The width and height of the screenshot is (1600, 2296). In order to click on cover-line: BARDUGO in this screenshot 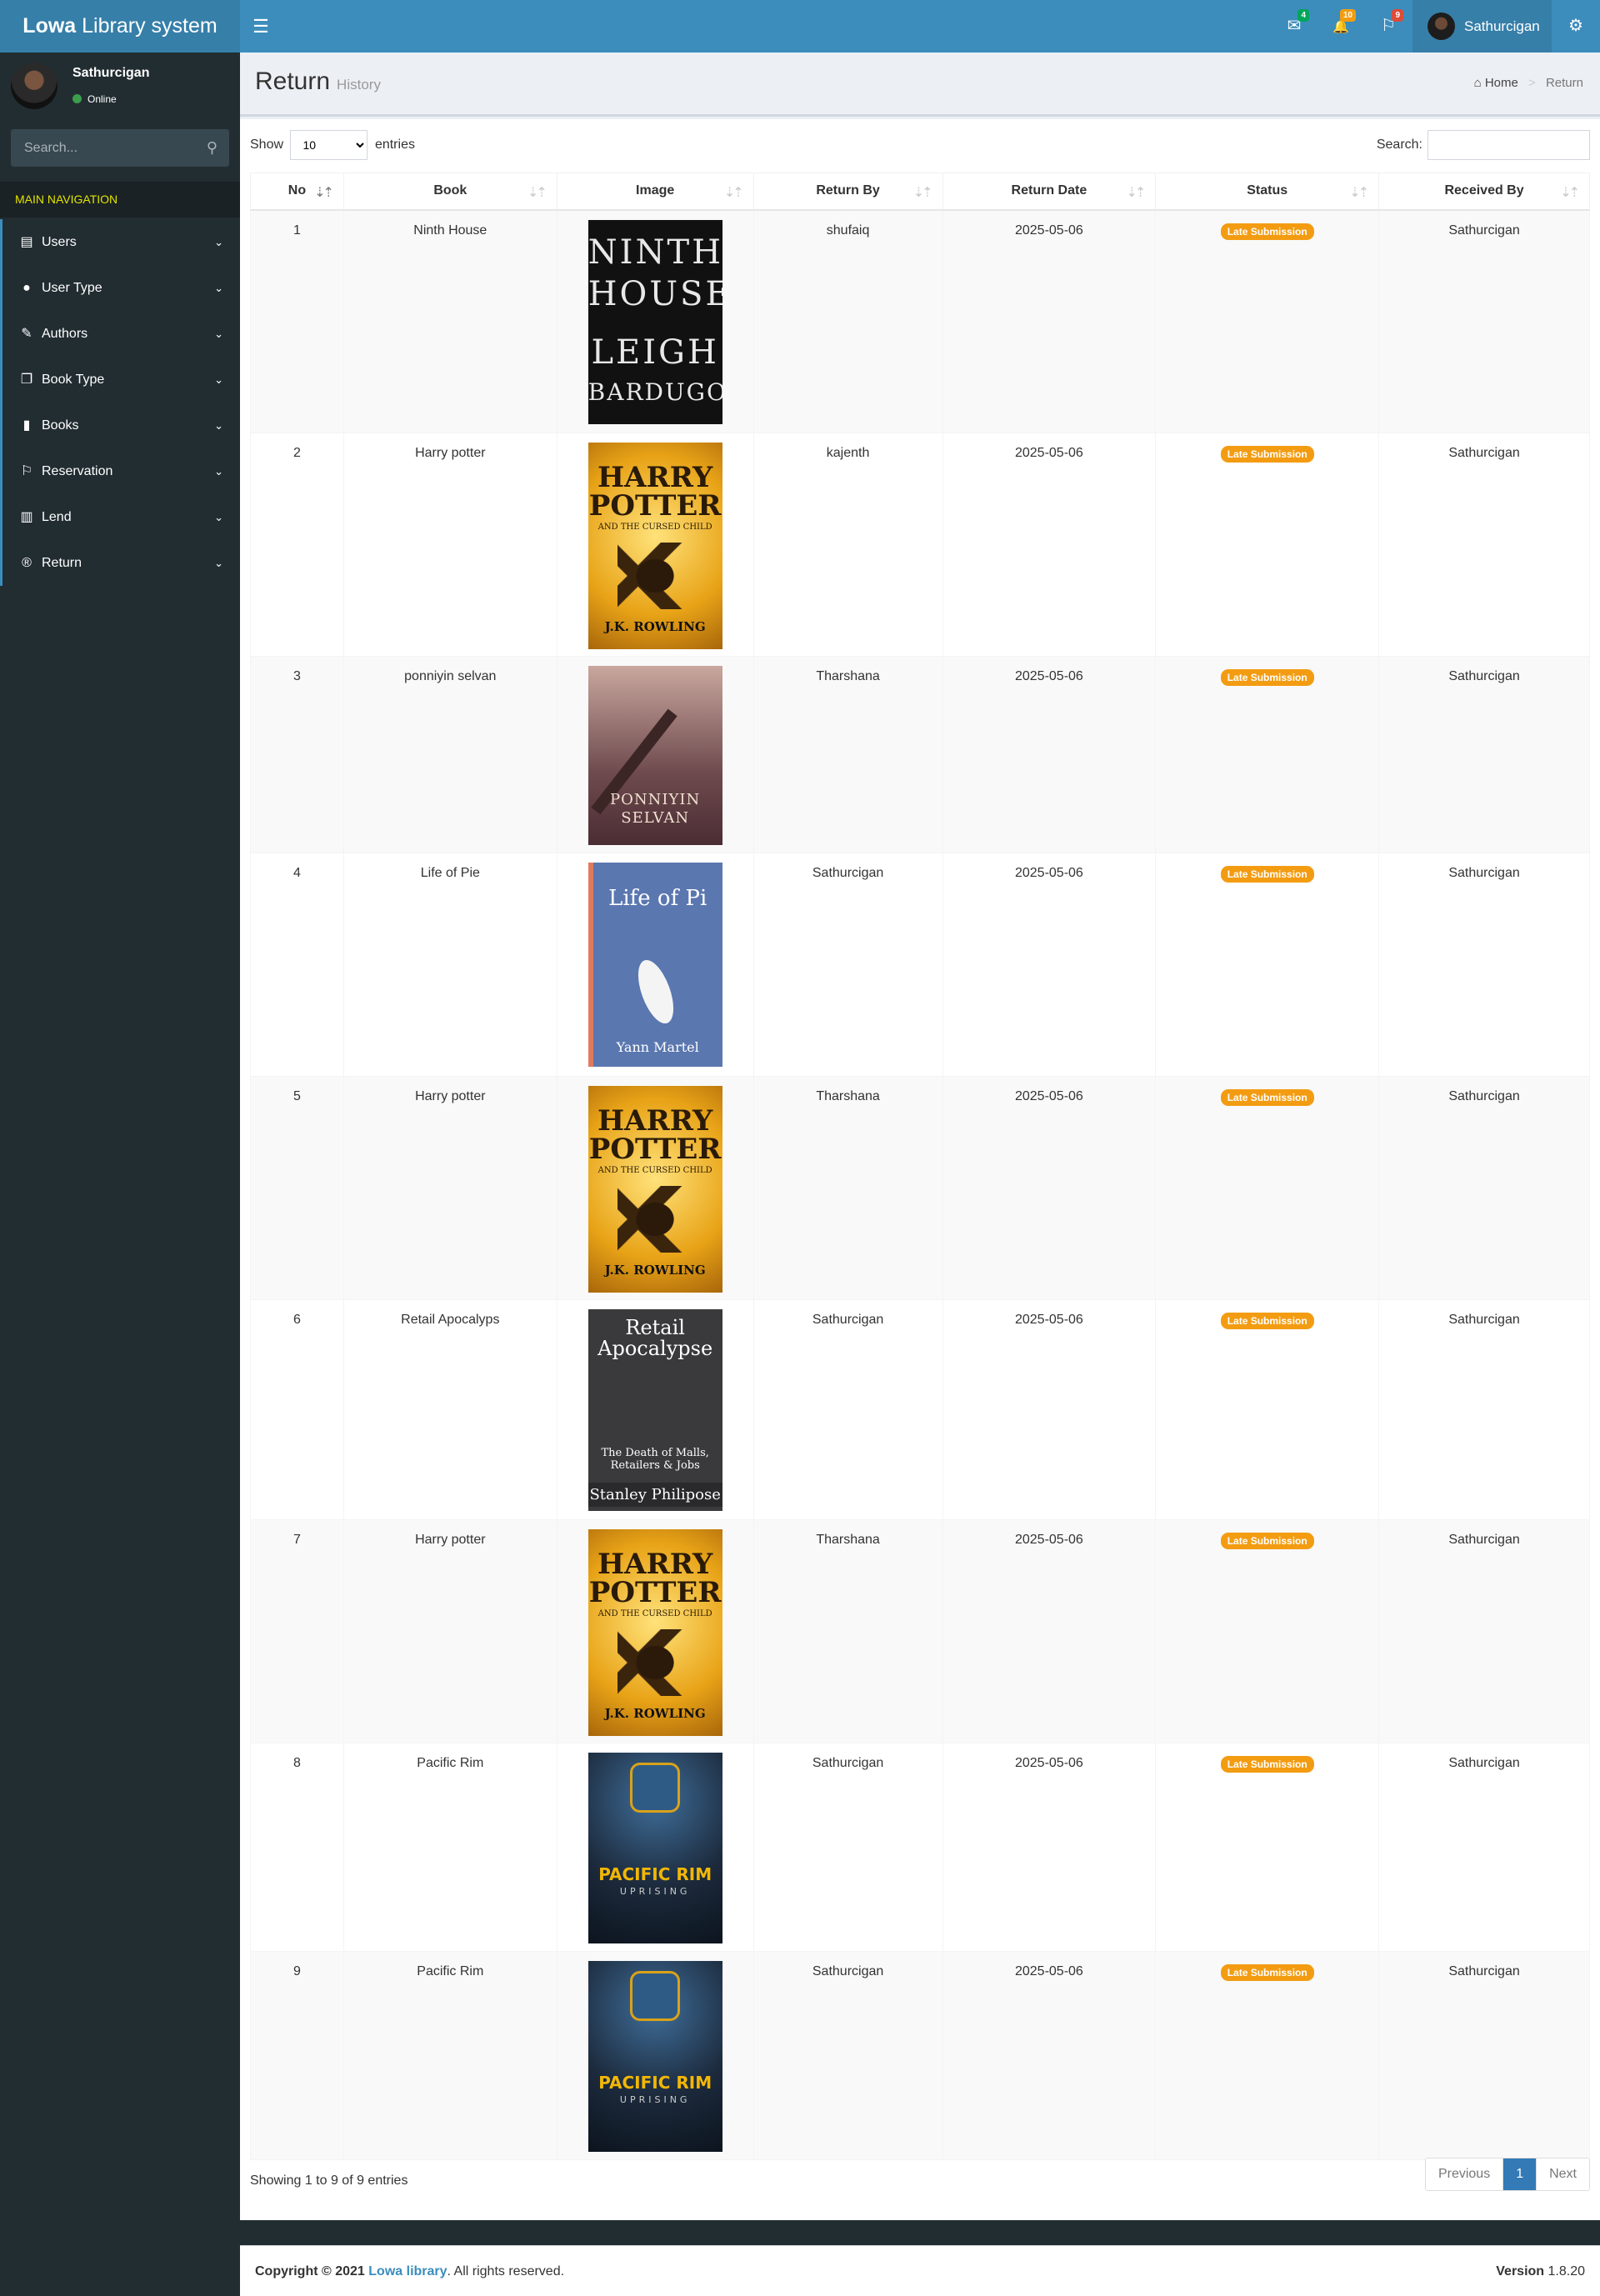, I will do `click(655, 392)`.